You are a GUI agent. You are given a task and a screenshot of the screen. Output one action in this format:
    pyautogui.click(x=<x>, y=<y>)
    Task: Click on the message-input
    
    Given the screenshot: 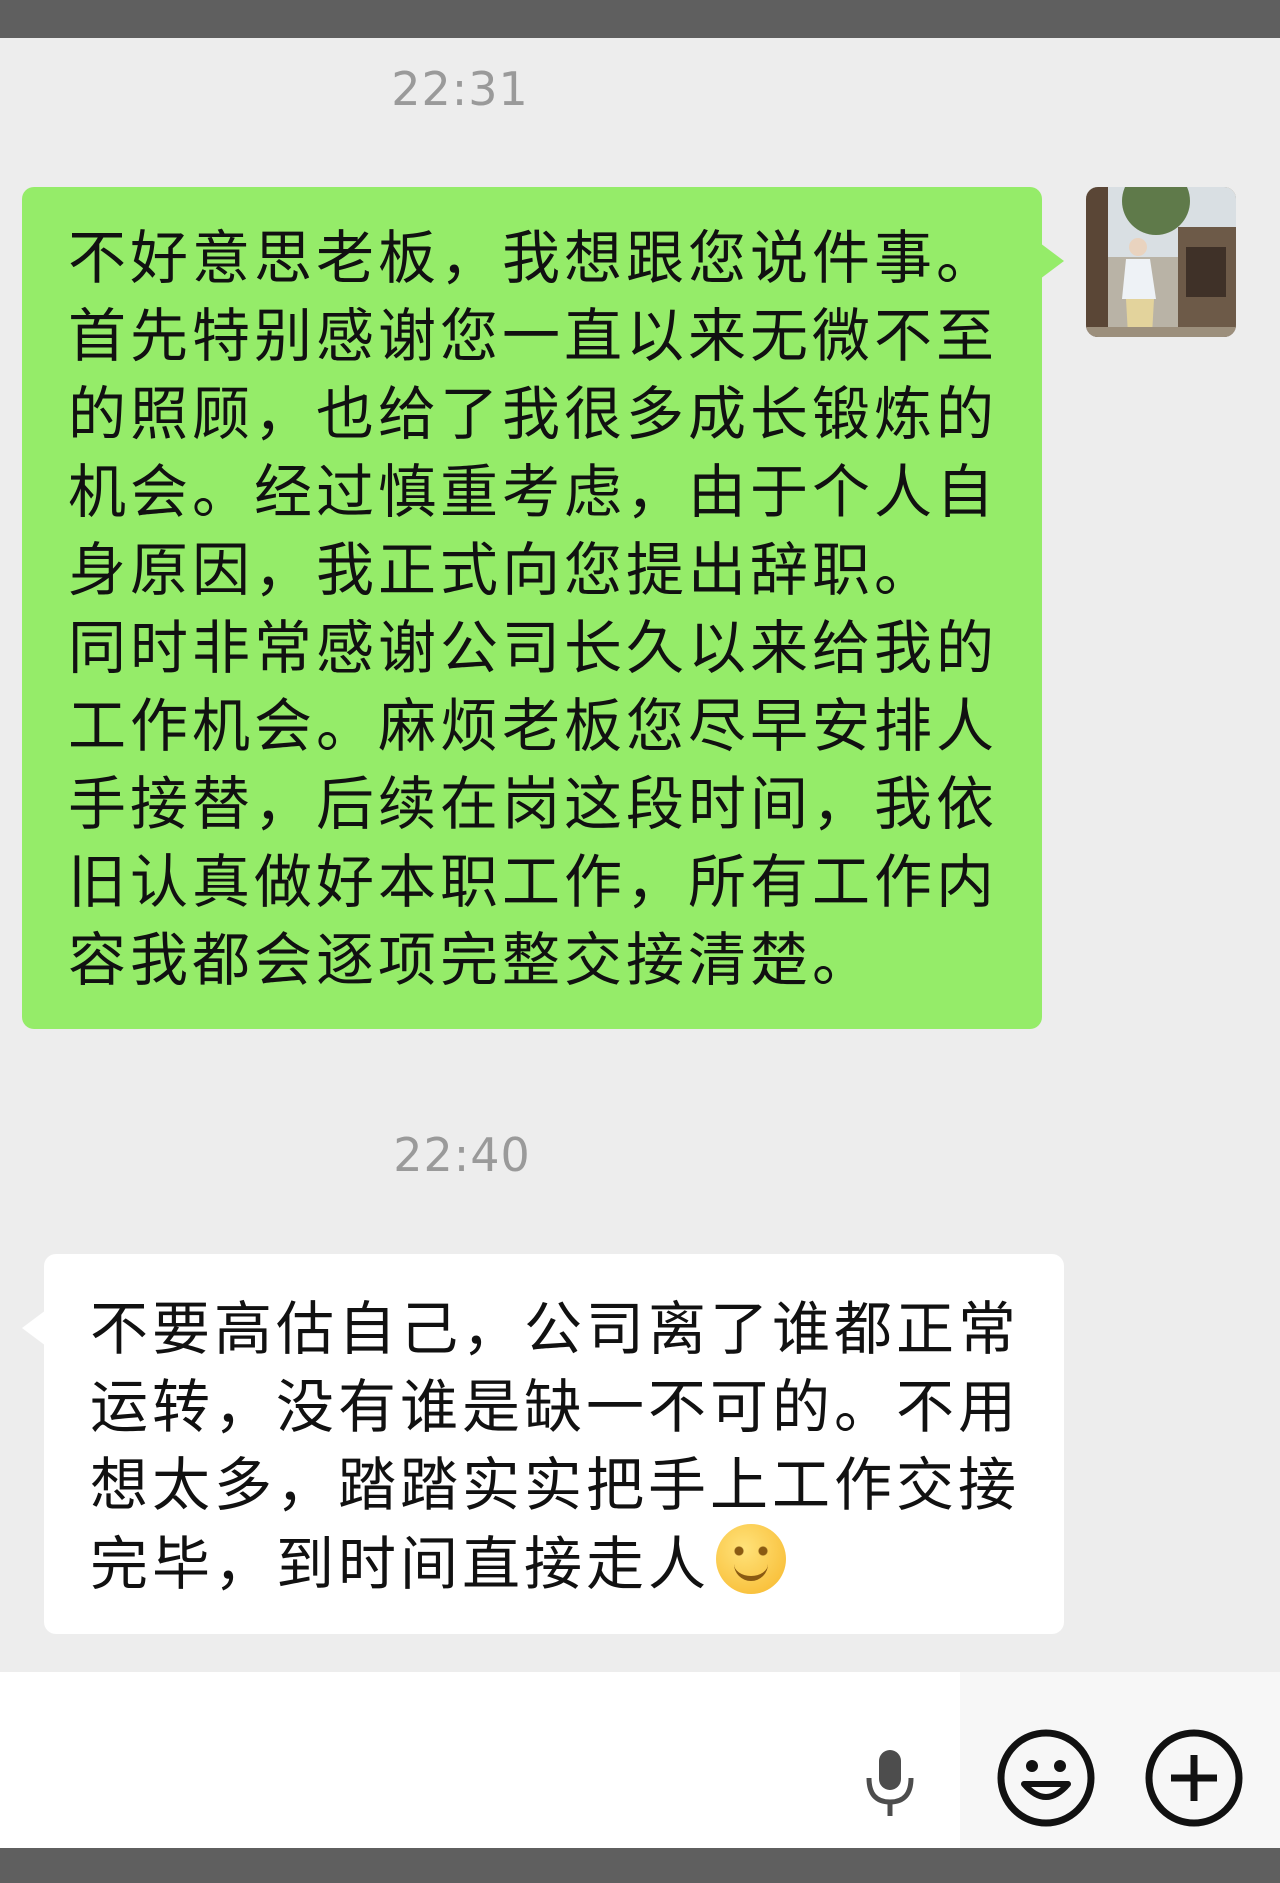 What is the action you would take?
    pyautogui.click(x=480, y=1760)
    